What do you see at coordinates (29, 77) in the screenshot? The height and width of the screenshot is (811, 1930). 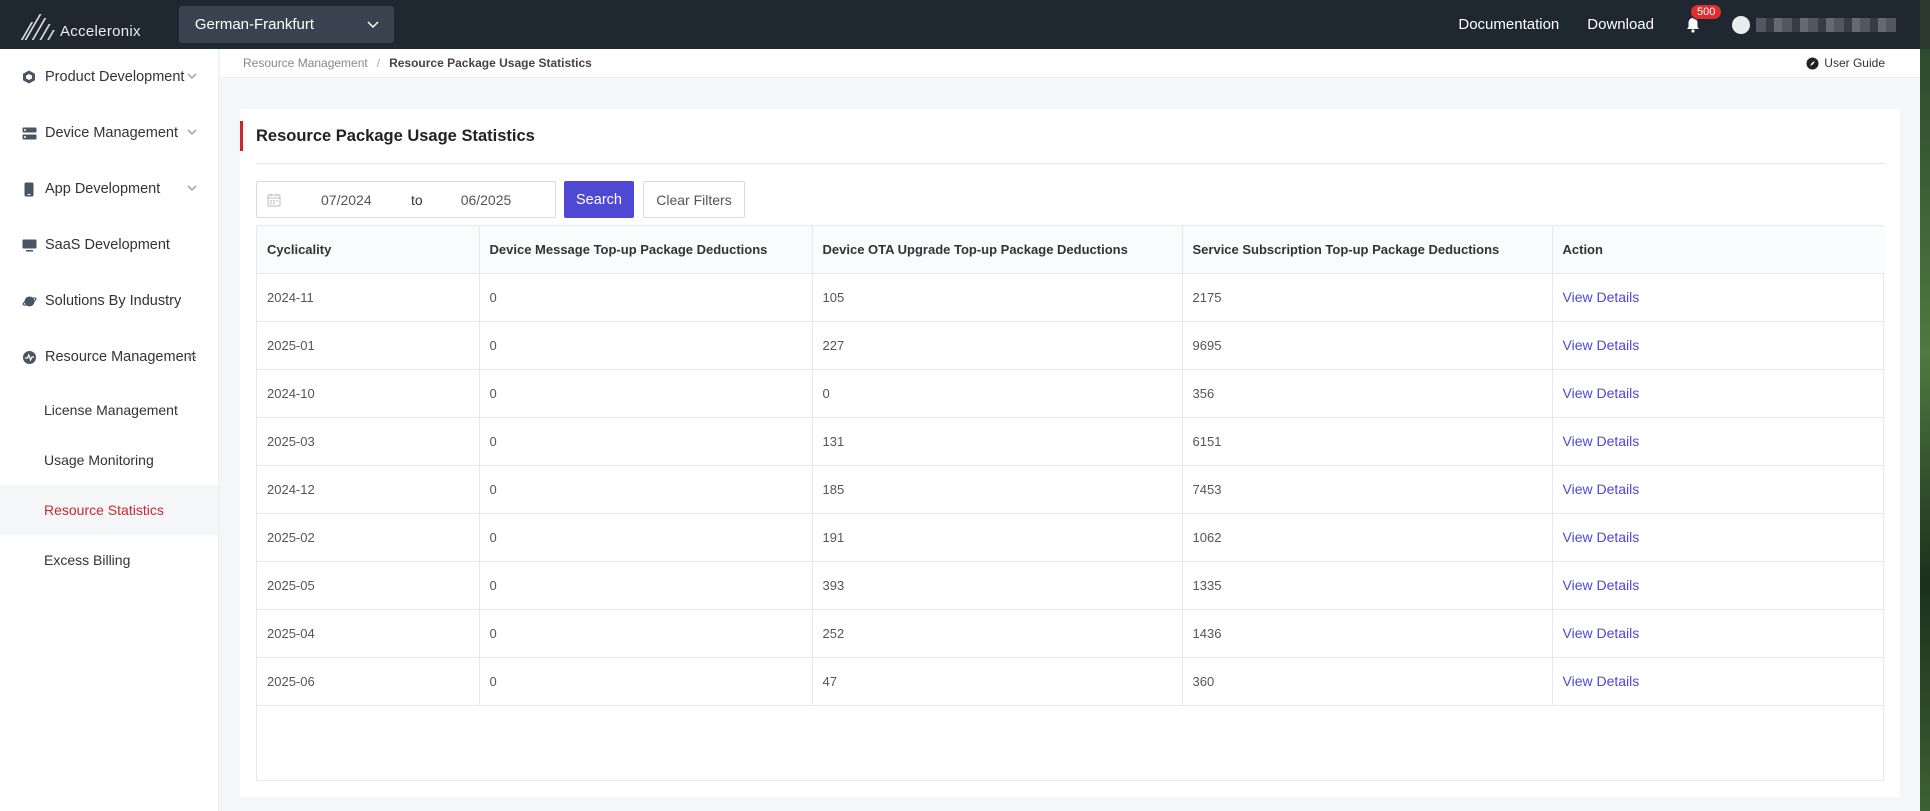 I see `cube-icon` at bounding box center [29, 77].